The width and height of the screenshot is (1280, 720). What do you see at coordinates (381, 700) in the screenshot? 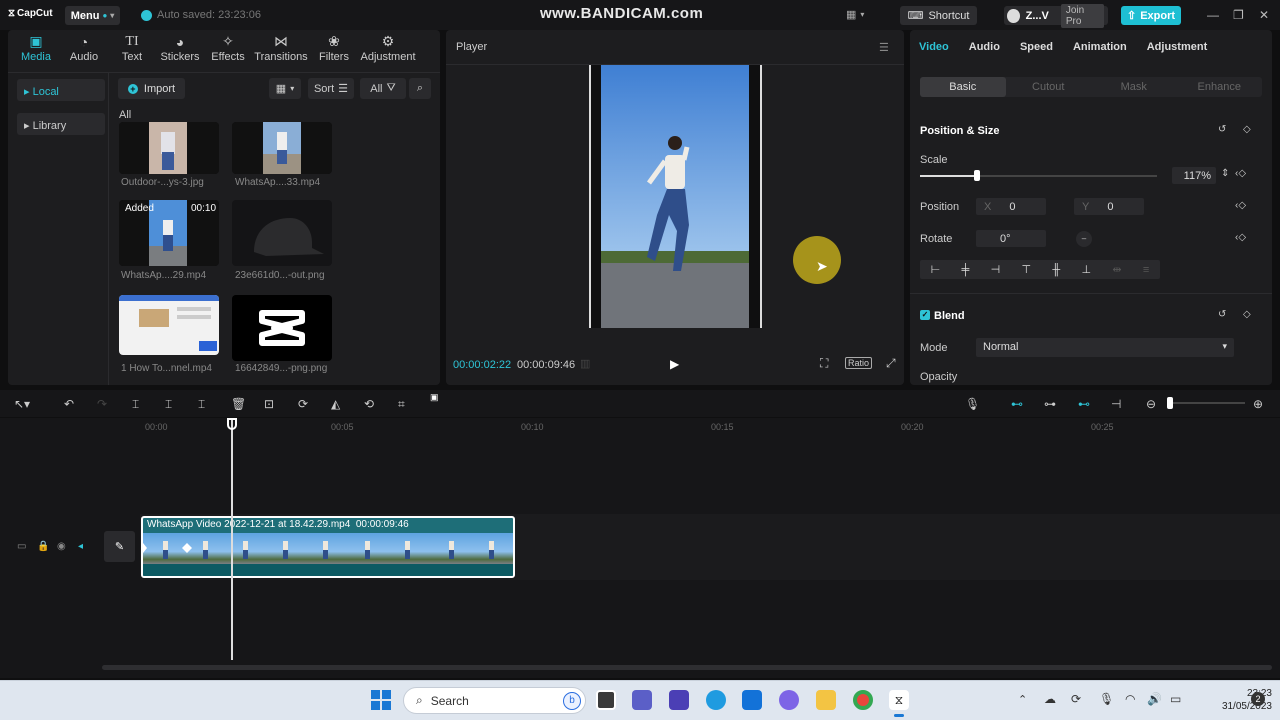
I see `windows-start-icon` at bounding box center [381, 700].